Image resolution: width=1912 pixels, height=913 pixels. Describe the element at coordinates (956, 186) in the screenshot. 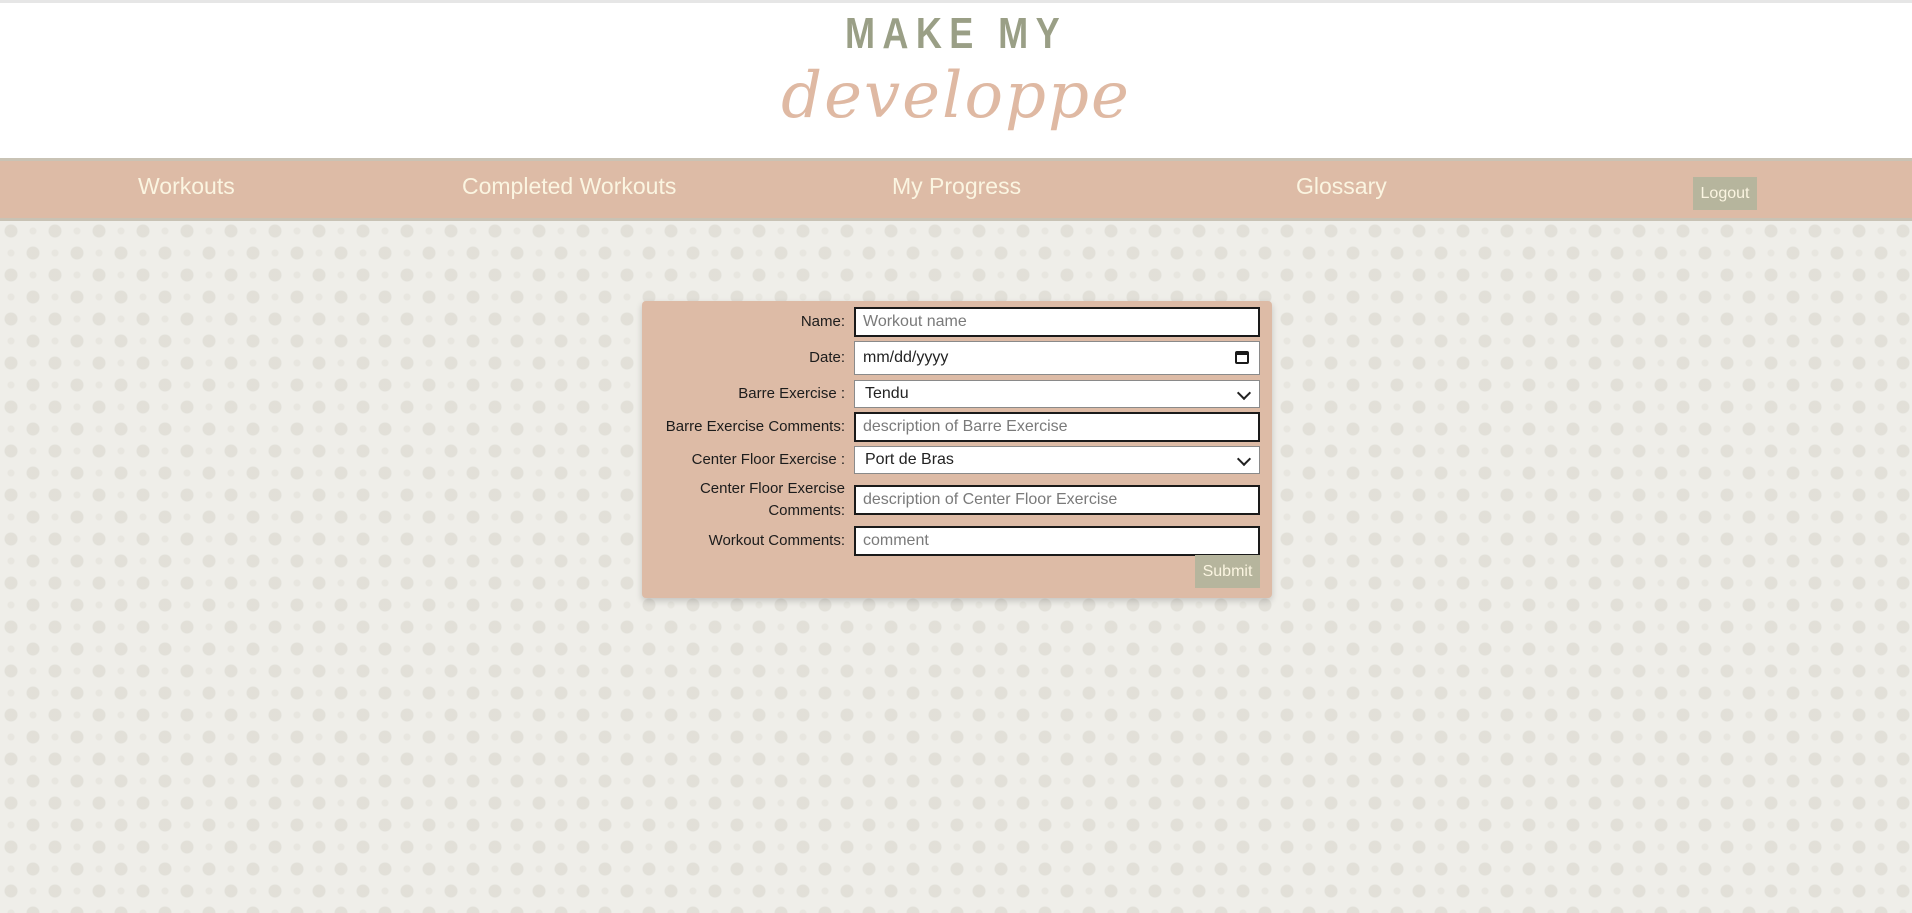

I see `nav-my-progress: My Progress` at that location.